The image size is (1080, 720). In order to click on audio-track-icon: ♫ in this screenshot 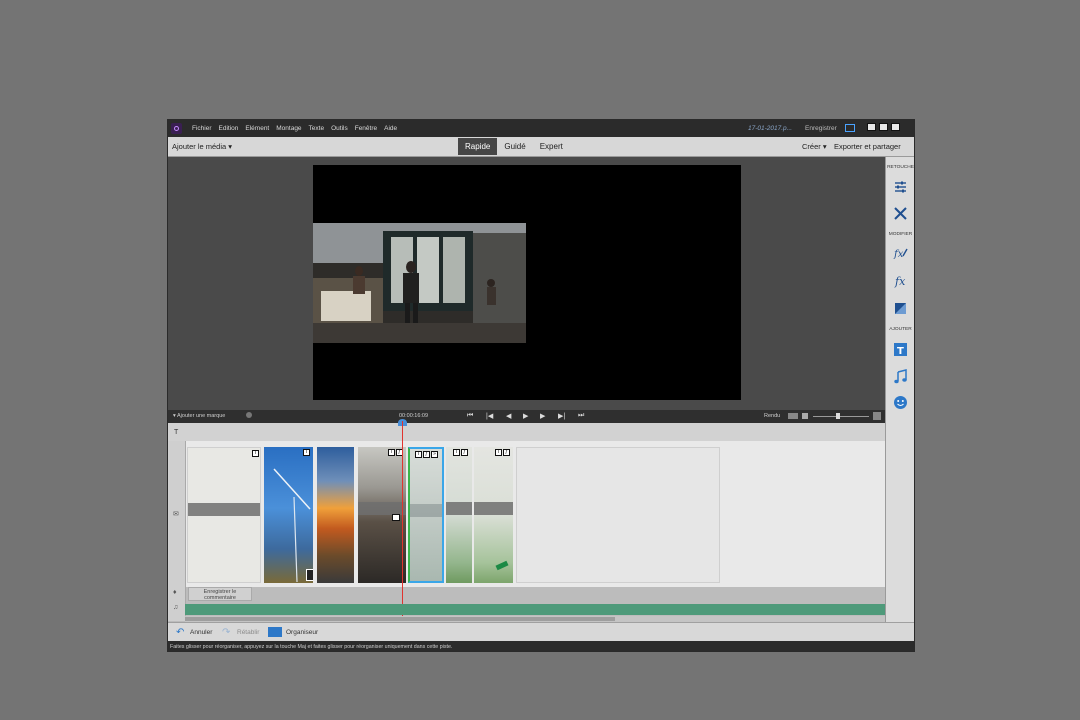, I will do `click(176, 607)`.